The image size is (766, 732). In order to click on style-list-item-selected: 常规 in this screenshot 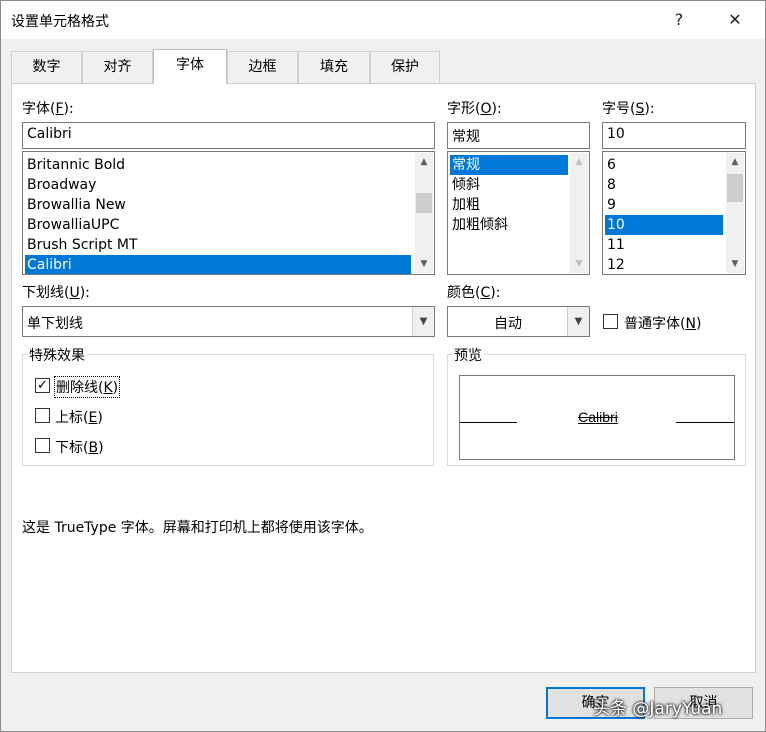, I will do `click(509, 165)`.